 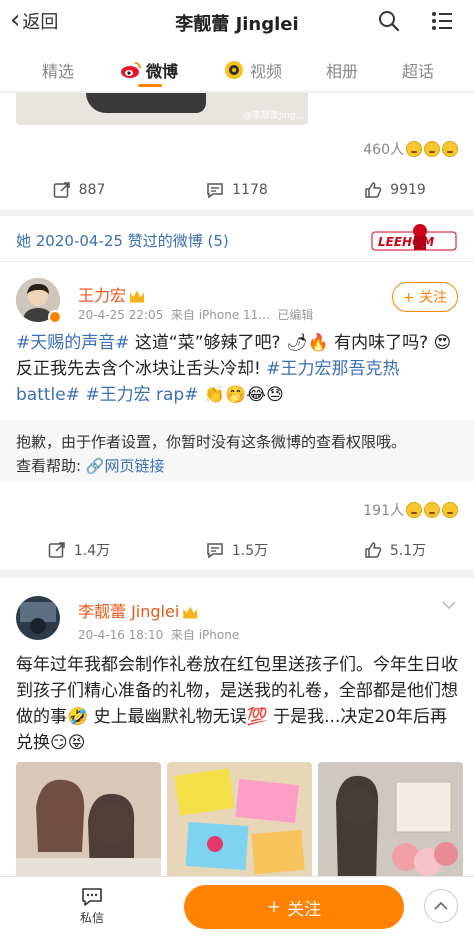 What do you see at coordinates (408, 551) in the screenshot?
I see `like-count: 5.1万` at bounding box center [408, 551].